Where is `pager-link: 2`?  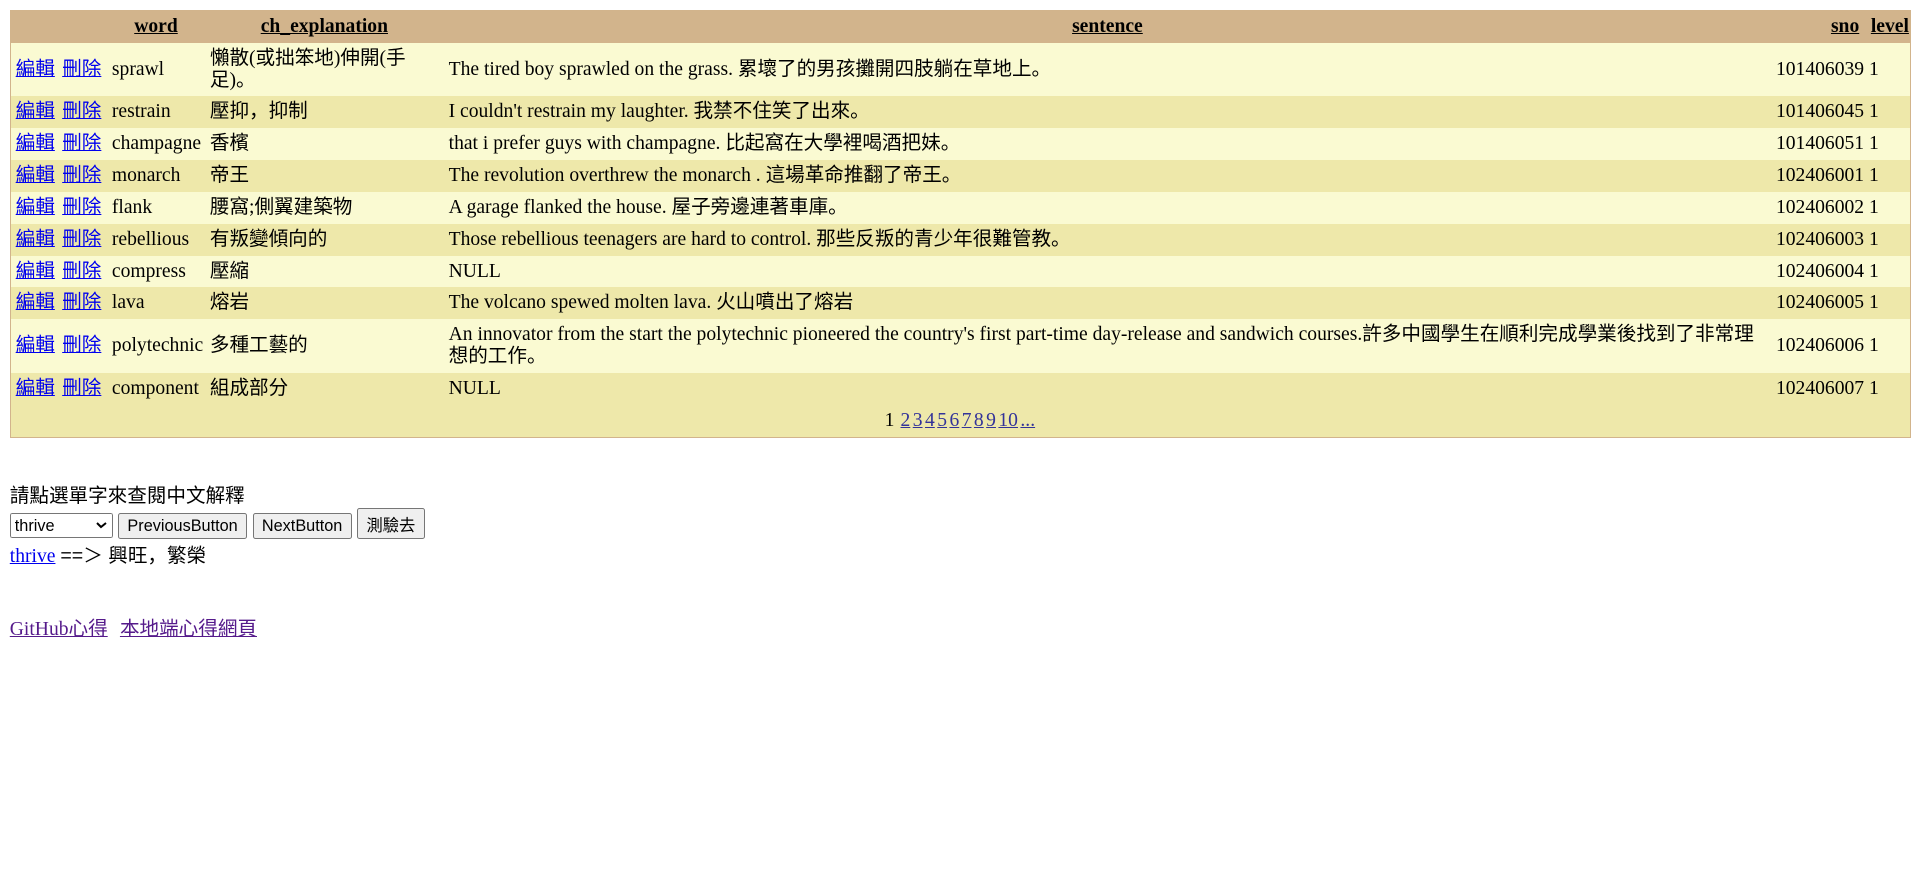 pager-link: 2 is located at coordinates (906, 420).